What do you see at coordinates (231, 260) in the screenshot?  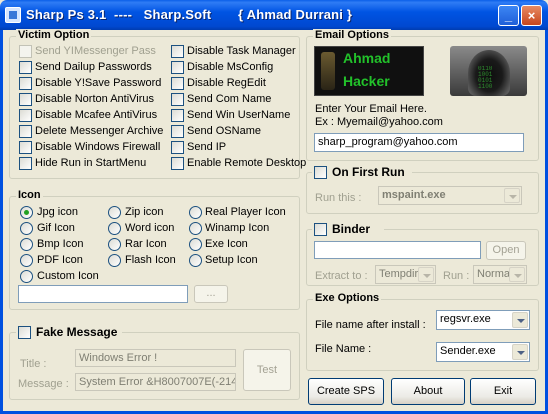 I see `icon-option-label: Setup Icon` at bounding box center [231, 260].